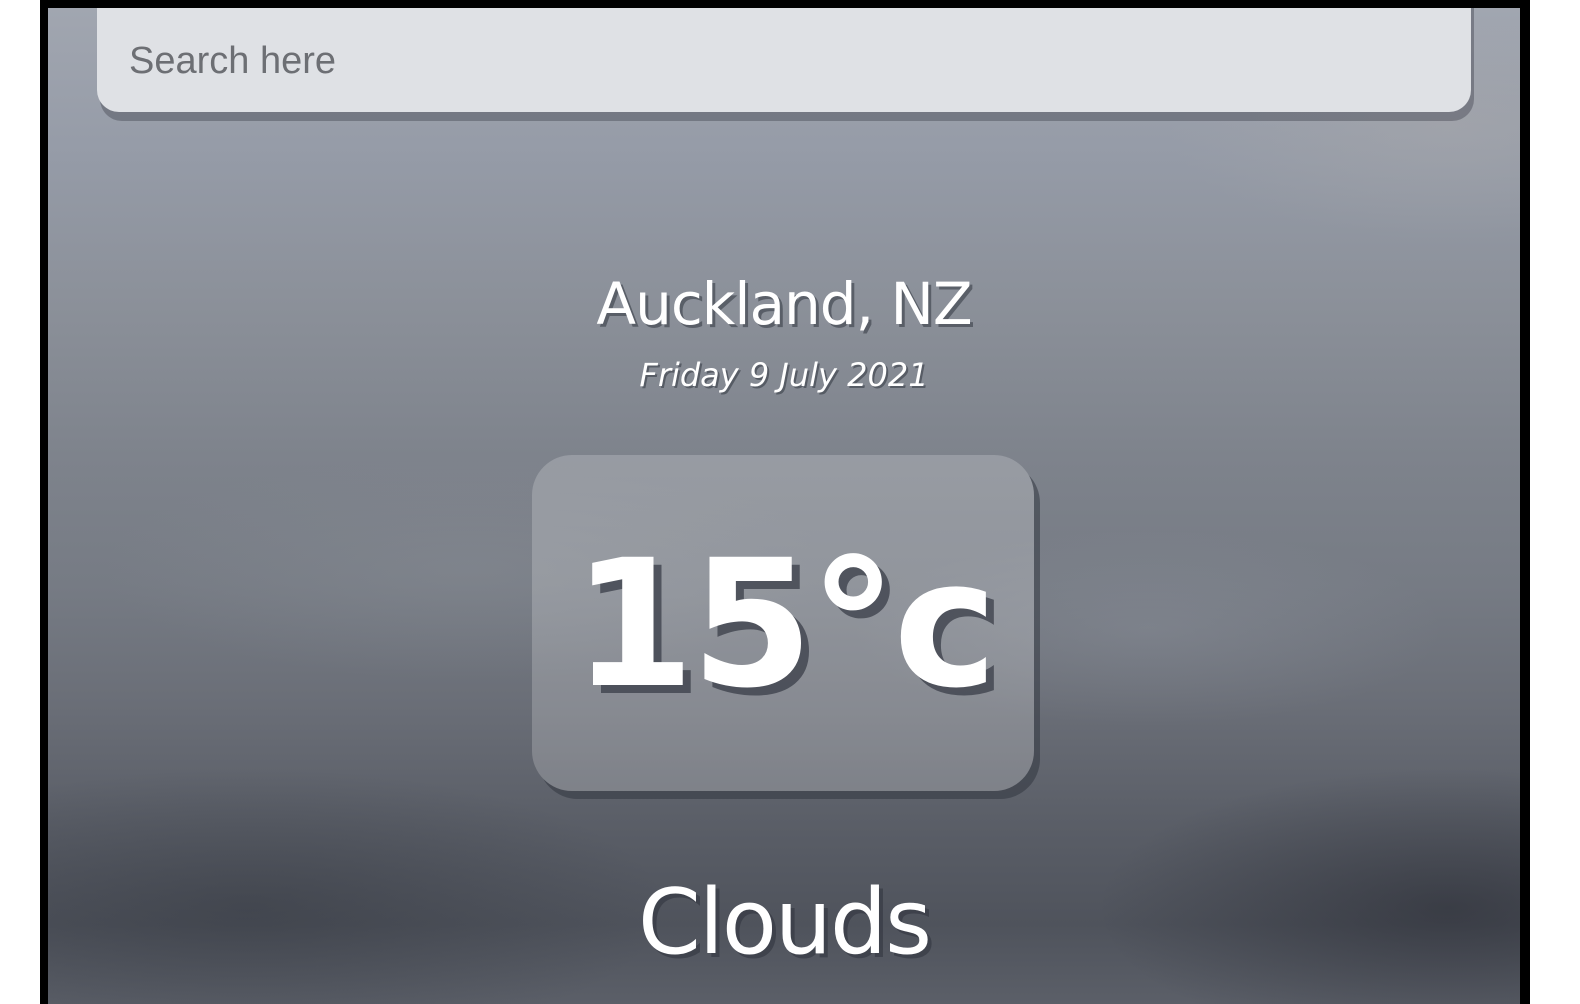 The height and width of the screenshot is (1004, 1580). I want to click on search-box, so click(784, 60).